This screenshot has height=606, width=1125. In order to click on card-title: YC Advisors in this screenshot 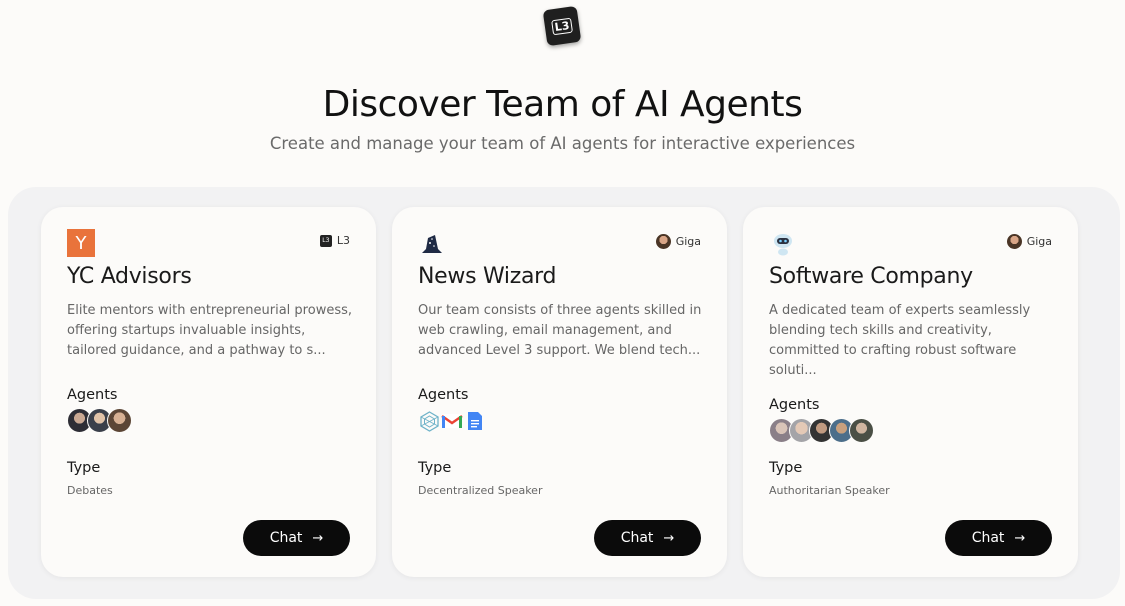, I will do `click(129, 276)`.